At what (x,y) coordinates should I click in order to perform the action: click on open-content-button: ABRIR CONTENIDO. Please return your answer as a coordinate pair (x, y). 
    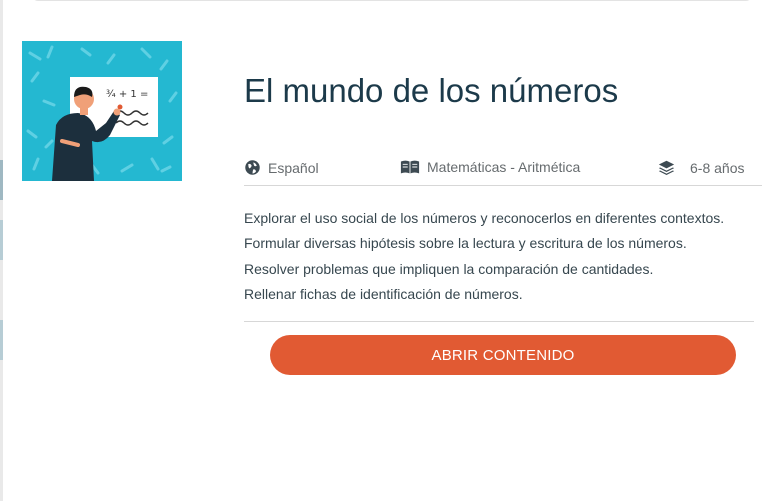
    Looking at the image, I should click on (503, 355).